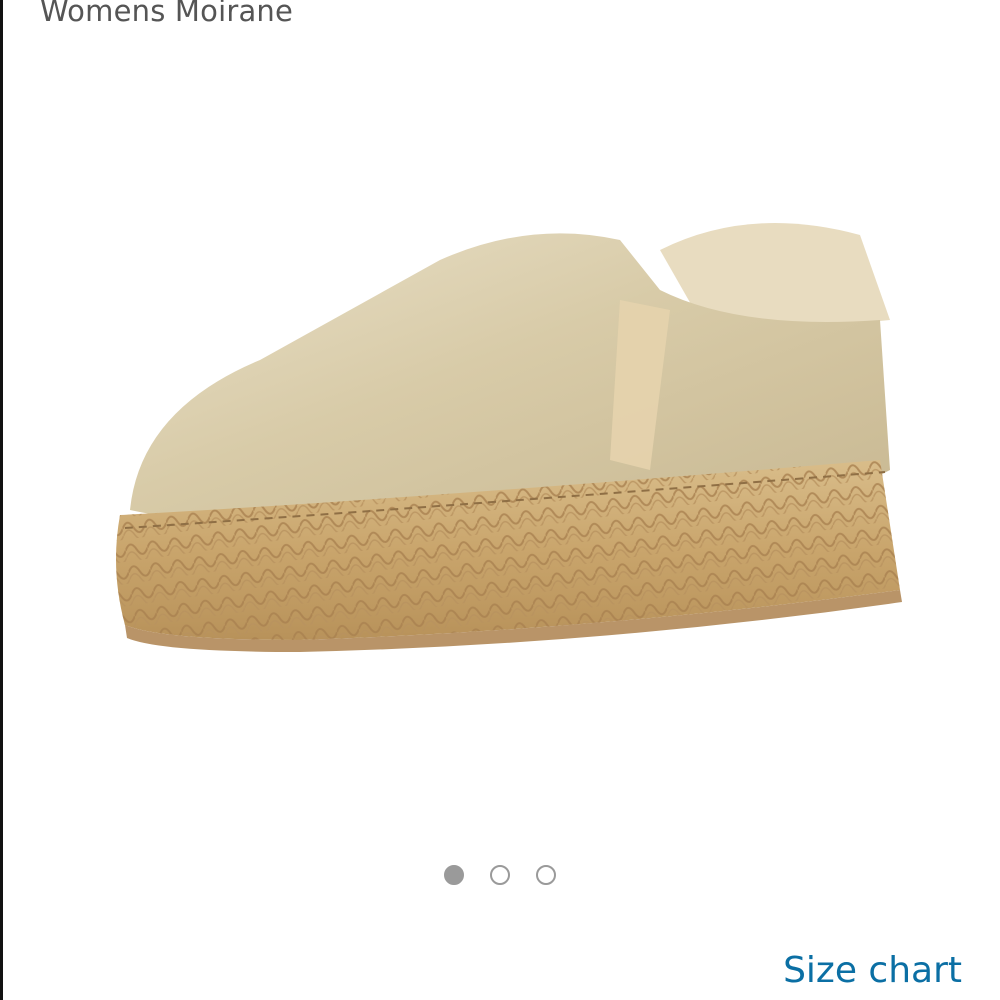 This screenshot has width=1000, height=1000. What do you see at coordinates (1, 500) in the screenshot?
I see `left-edge-border` at bounding box center [1, 500].